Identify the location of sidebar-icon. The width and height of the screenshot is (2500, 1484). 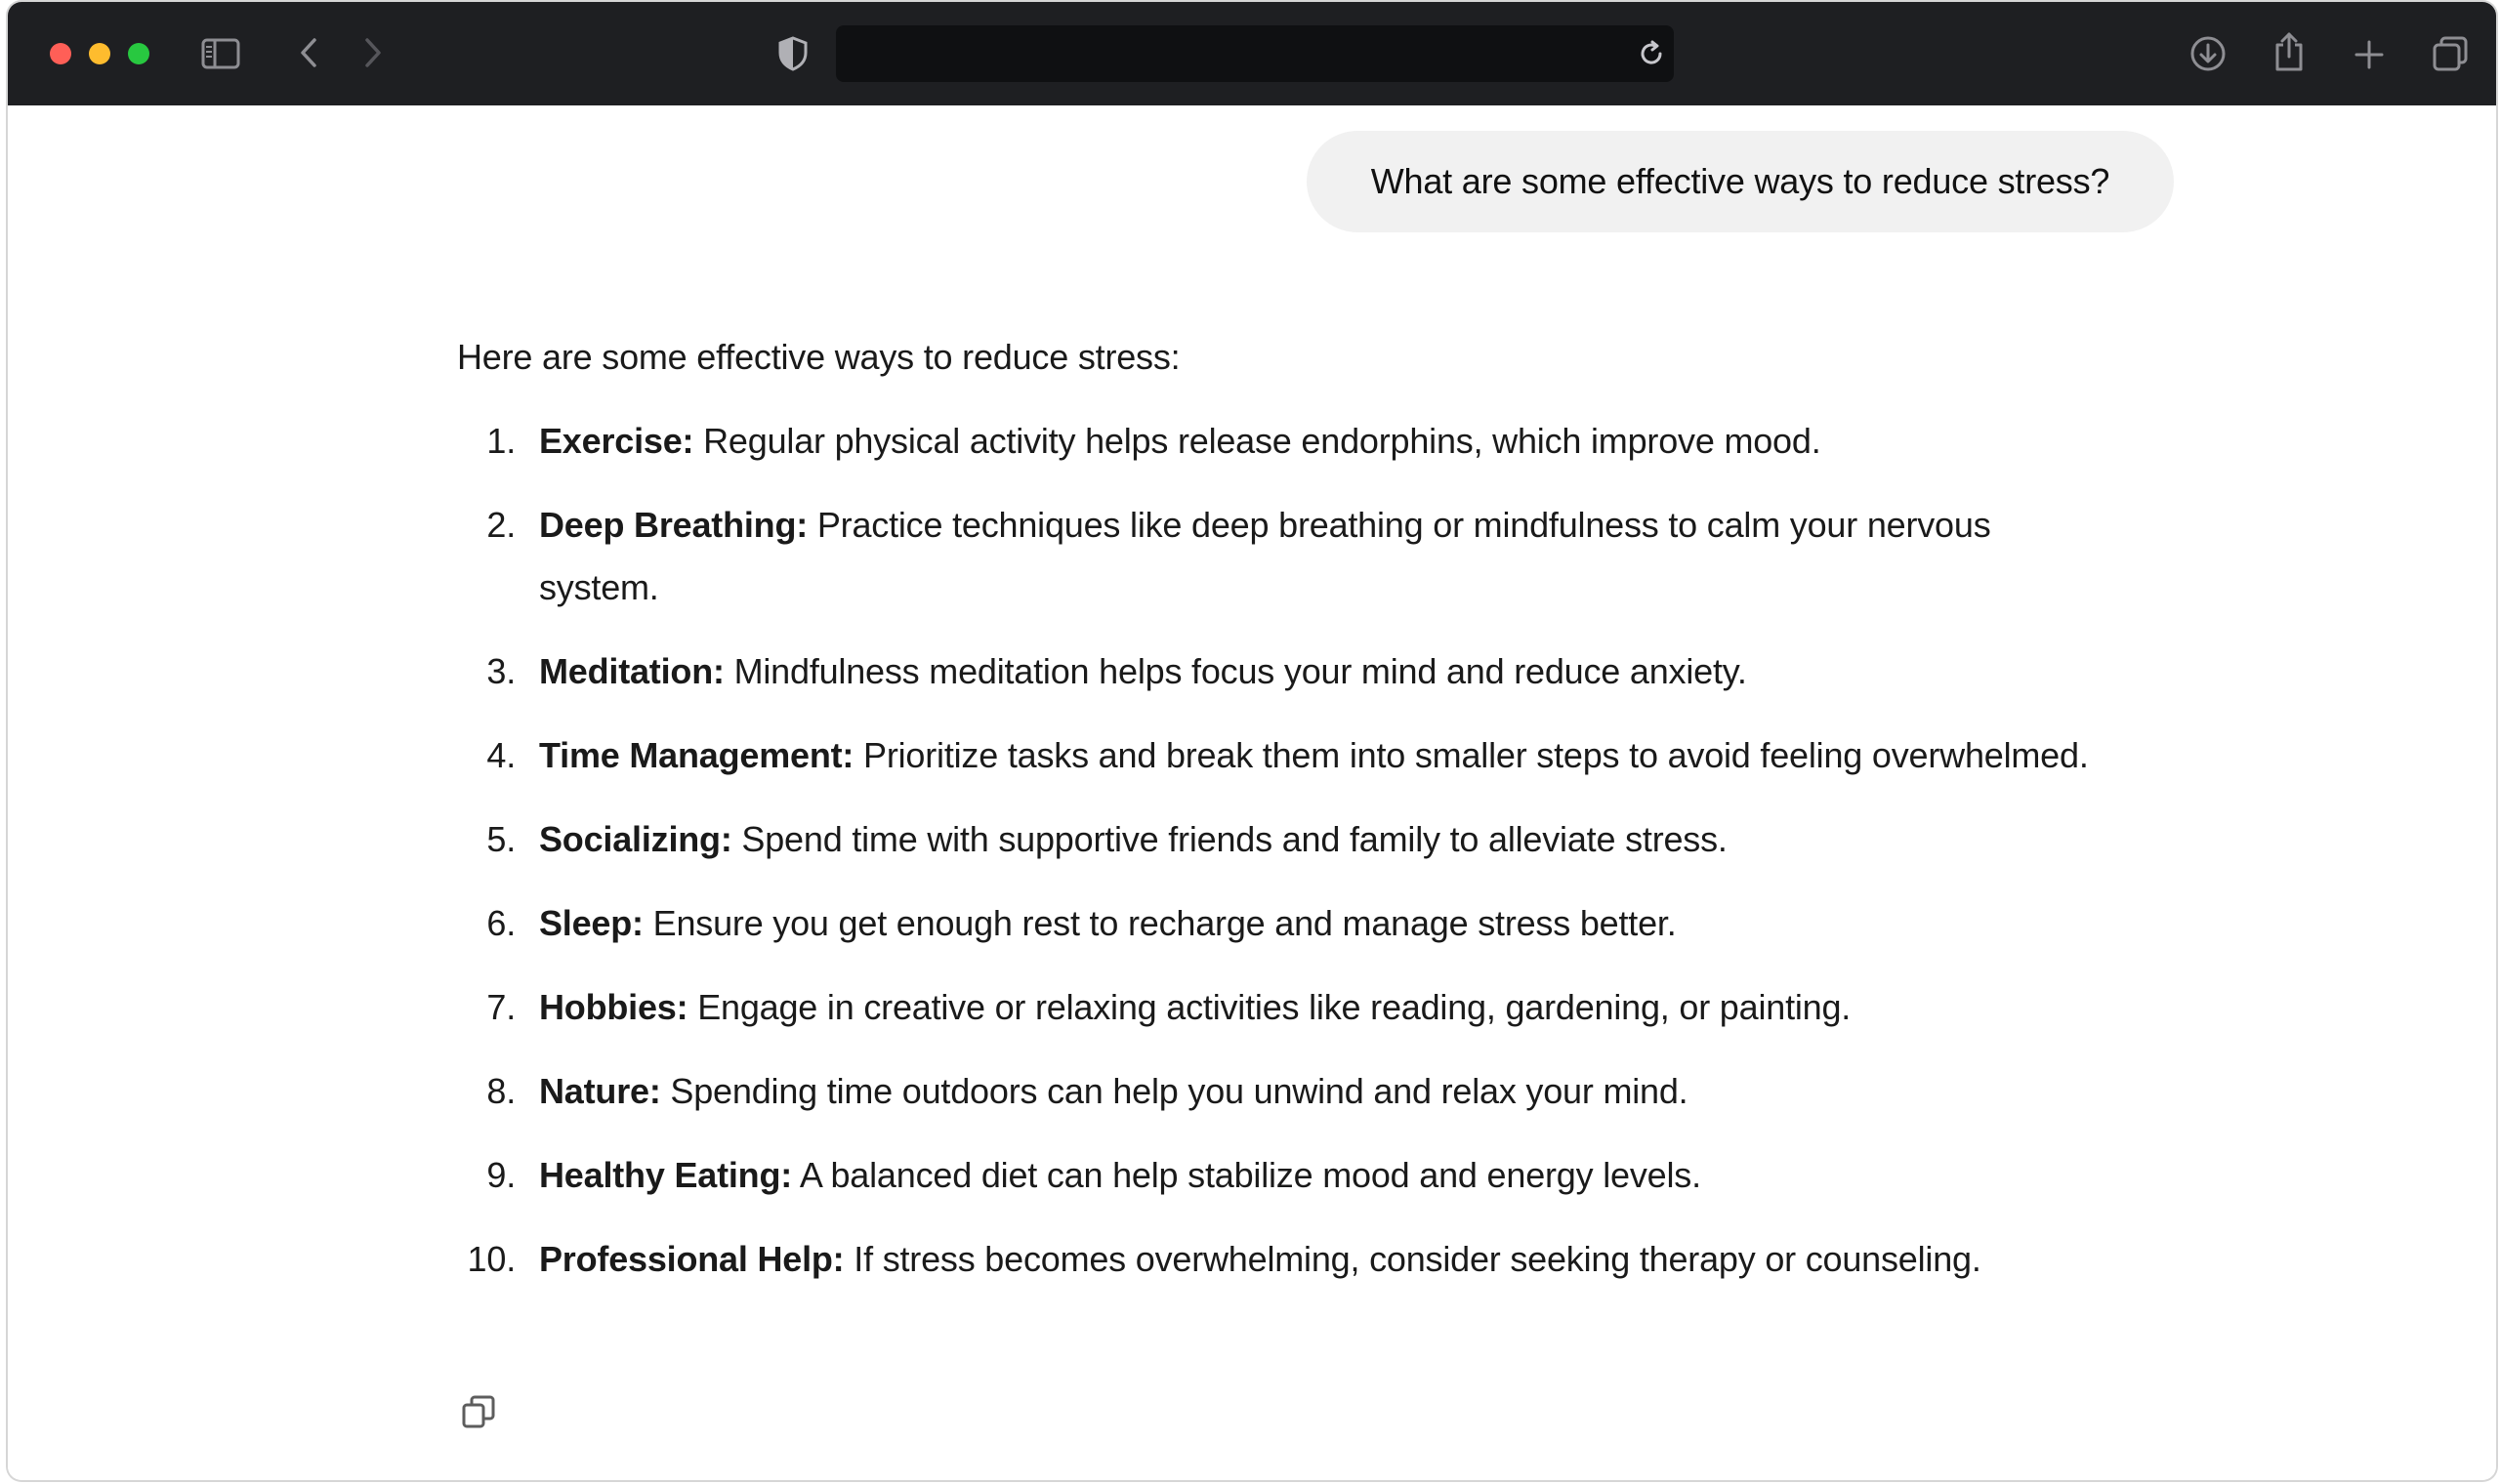
(220, 54).